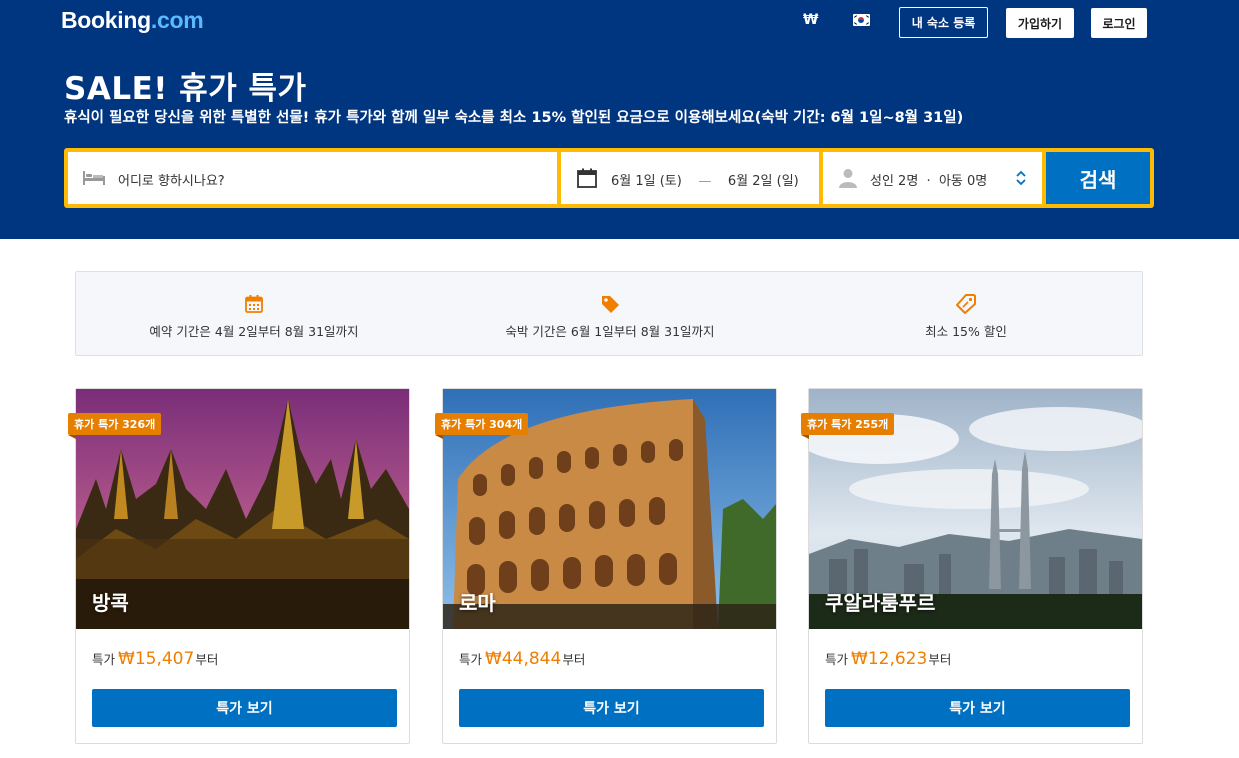  Describe the element at coordinates (482, 426) in the screenshot. I see `deal-count-badge: 휴가 특가 304개` at that location.